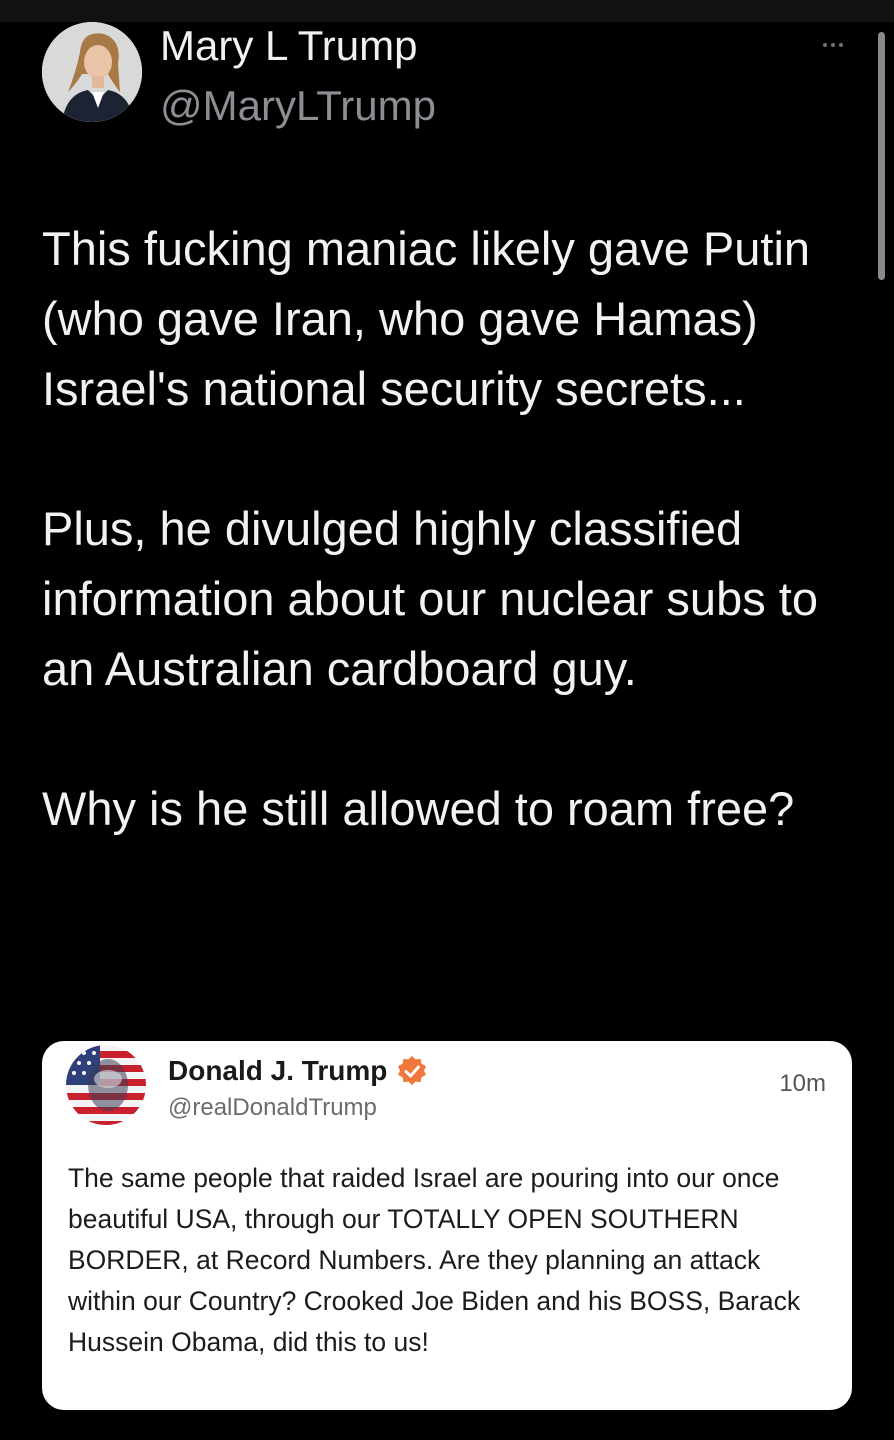 The height and width of the screenshot is (1440, 894). I want to click on more-options-button, so click(833, 45).